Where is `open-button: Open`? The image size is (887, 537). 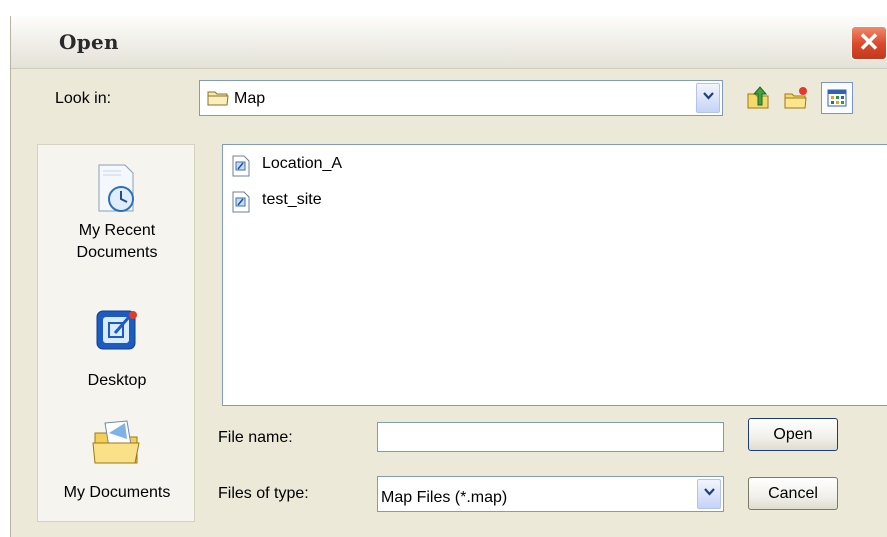
open-button: Open is located at coordinates (793, 434).